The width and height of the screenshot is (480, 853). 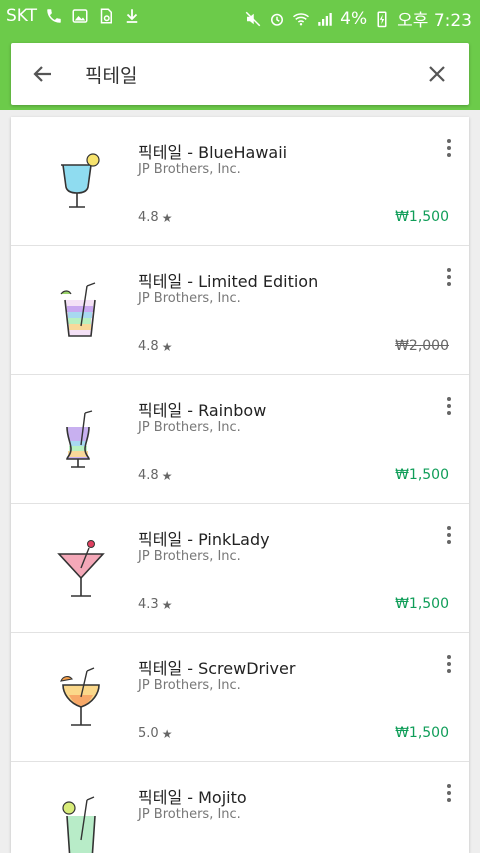 What do you see at coordinates (204, 539) in the screenshot?
I see `app-title: 픽테일 - PinkLady` at bounding box center [204, 539].